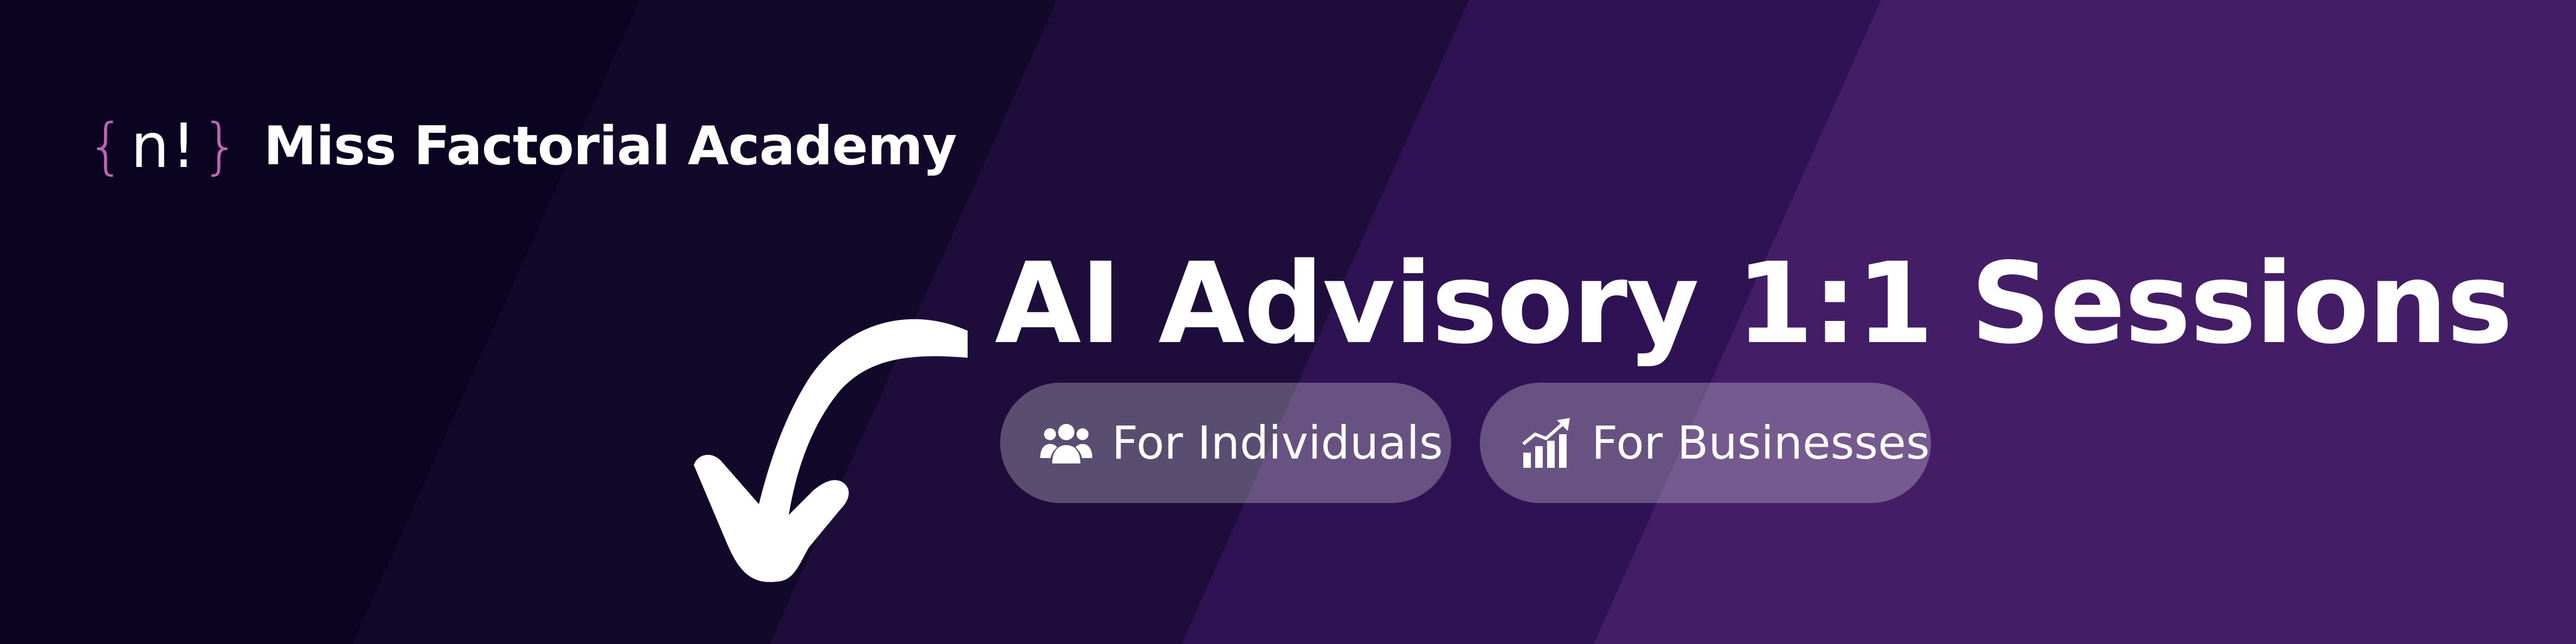 The image size is (2576, 644). I want to click on brand-name: Miss Factorial Academy, so click(610, 146).